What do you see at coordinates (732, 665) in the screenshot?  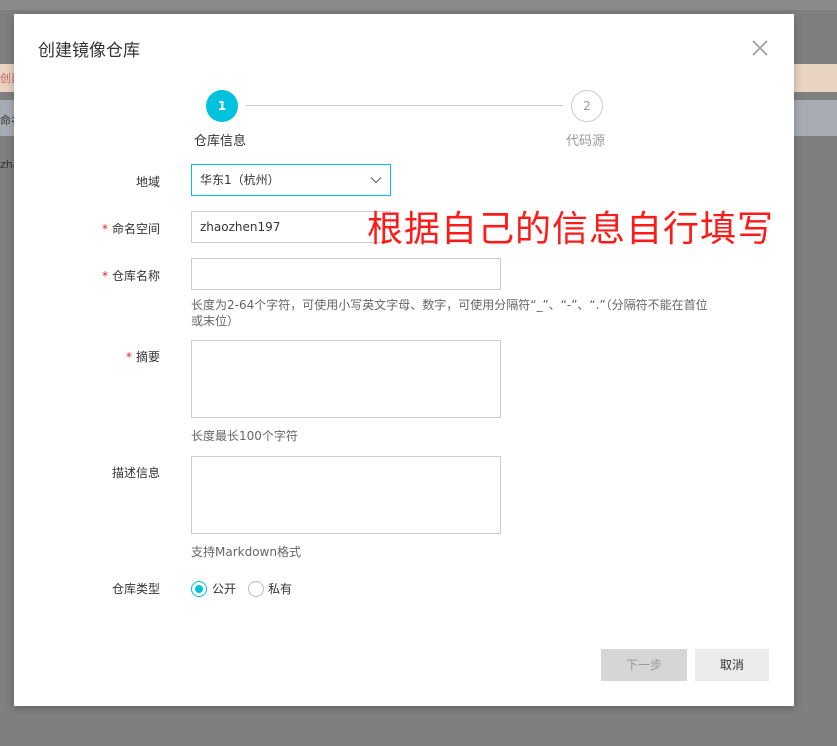 I see `cancel-button: 取消` at bounding box center [732, 665].